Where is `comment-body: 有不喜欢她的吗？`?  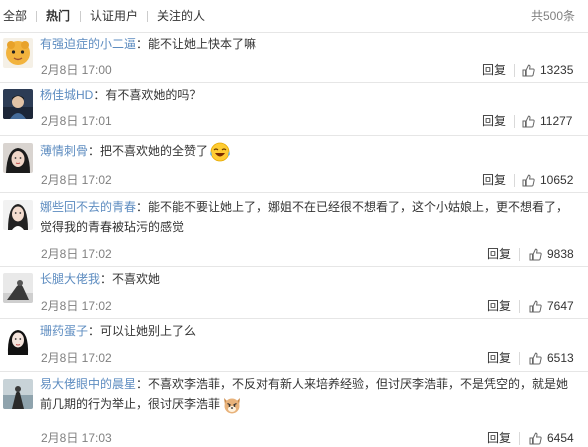
comment-body: 有不喜欢她的吗？ is located at coordinates (153, 95).